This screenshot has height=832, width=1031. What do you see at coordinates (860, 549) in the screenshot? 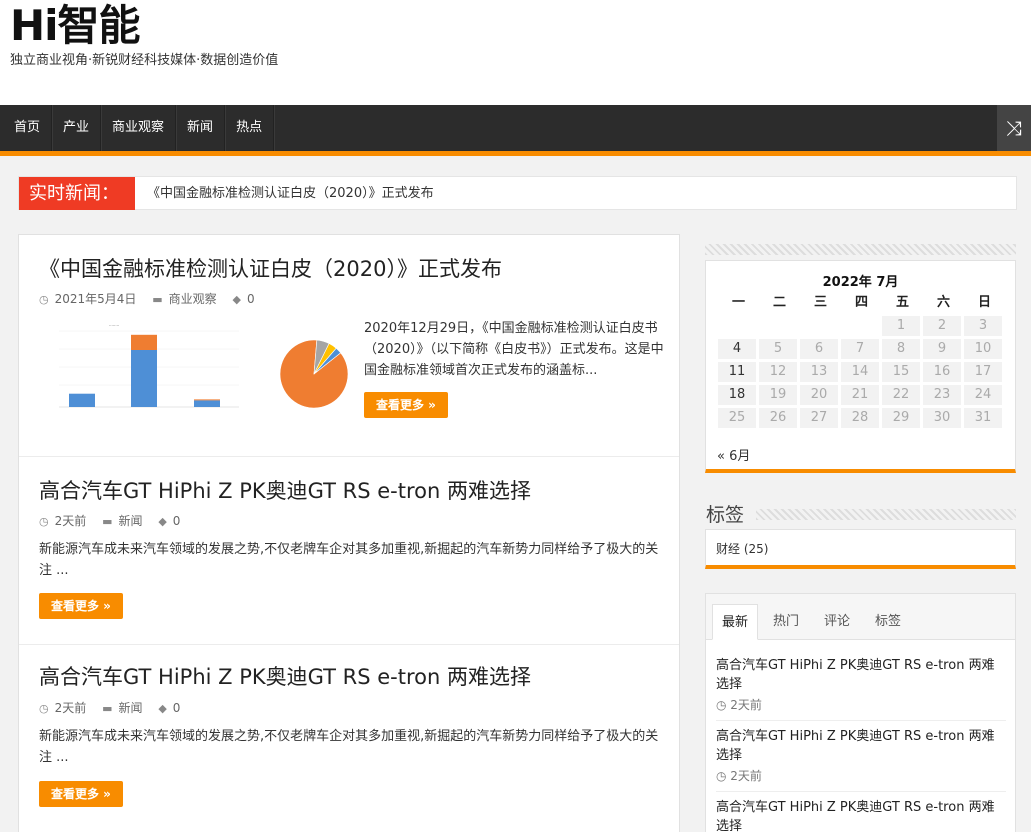
I see `tags-widget: 财经 (25)` at bounding box center [860, 549].